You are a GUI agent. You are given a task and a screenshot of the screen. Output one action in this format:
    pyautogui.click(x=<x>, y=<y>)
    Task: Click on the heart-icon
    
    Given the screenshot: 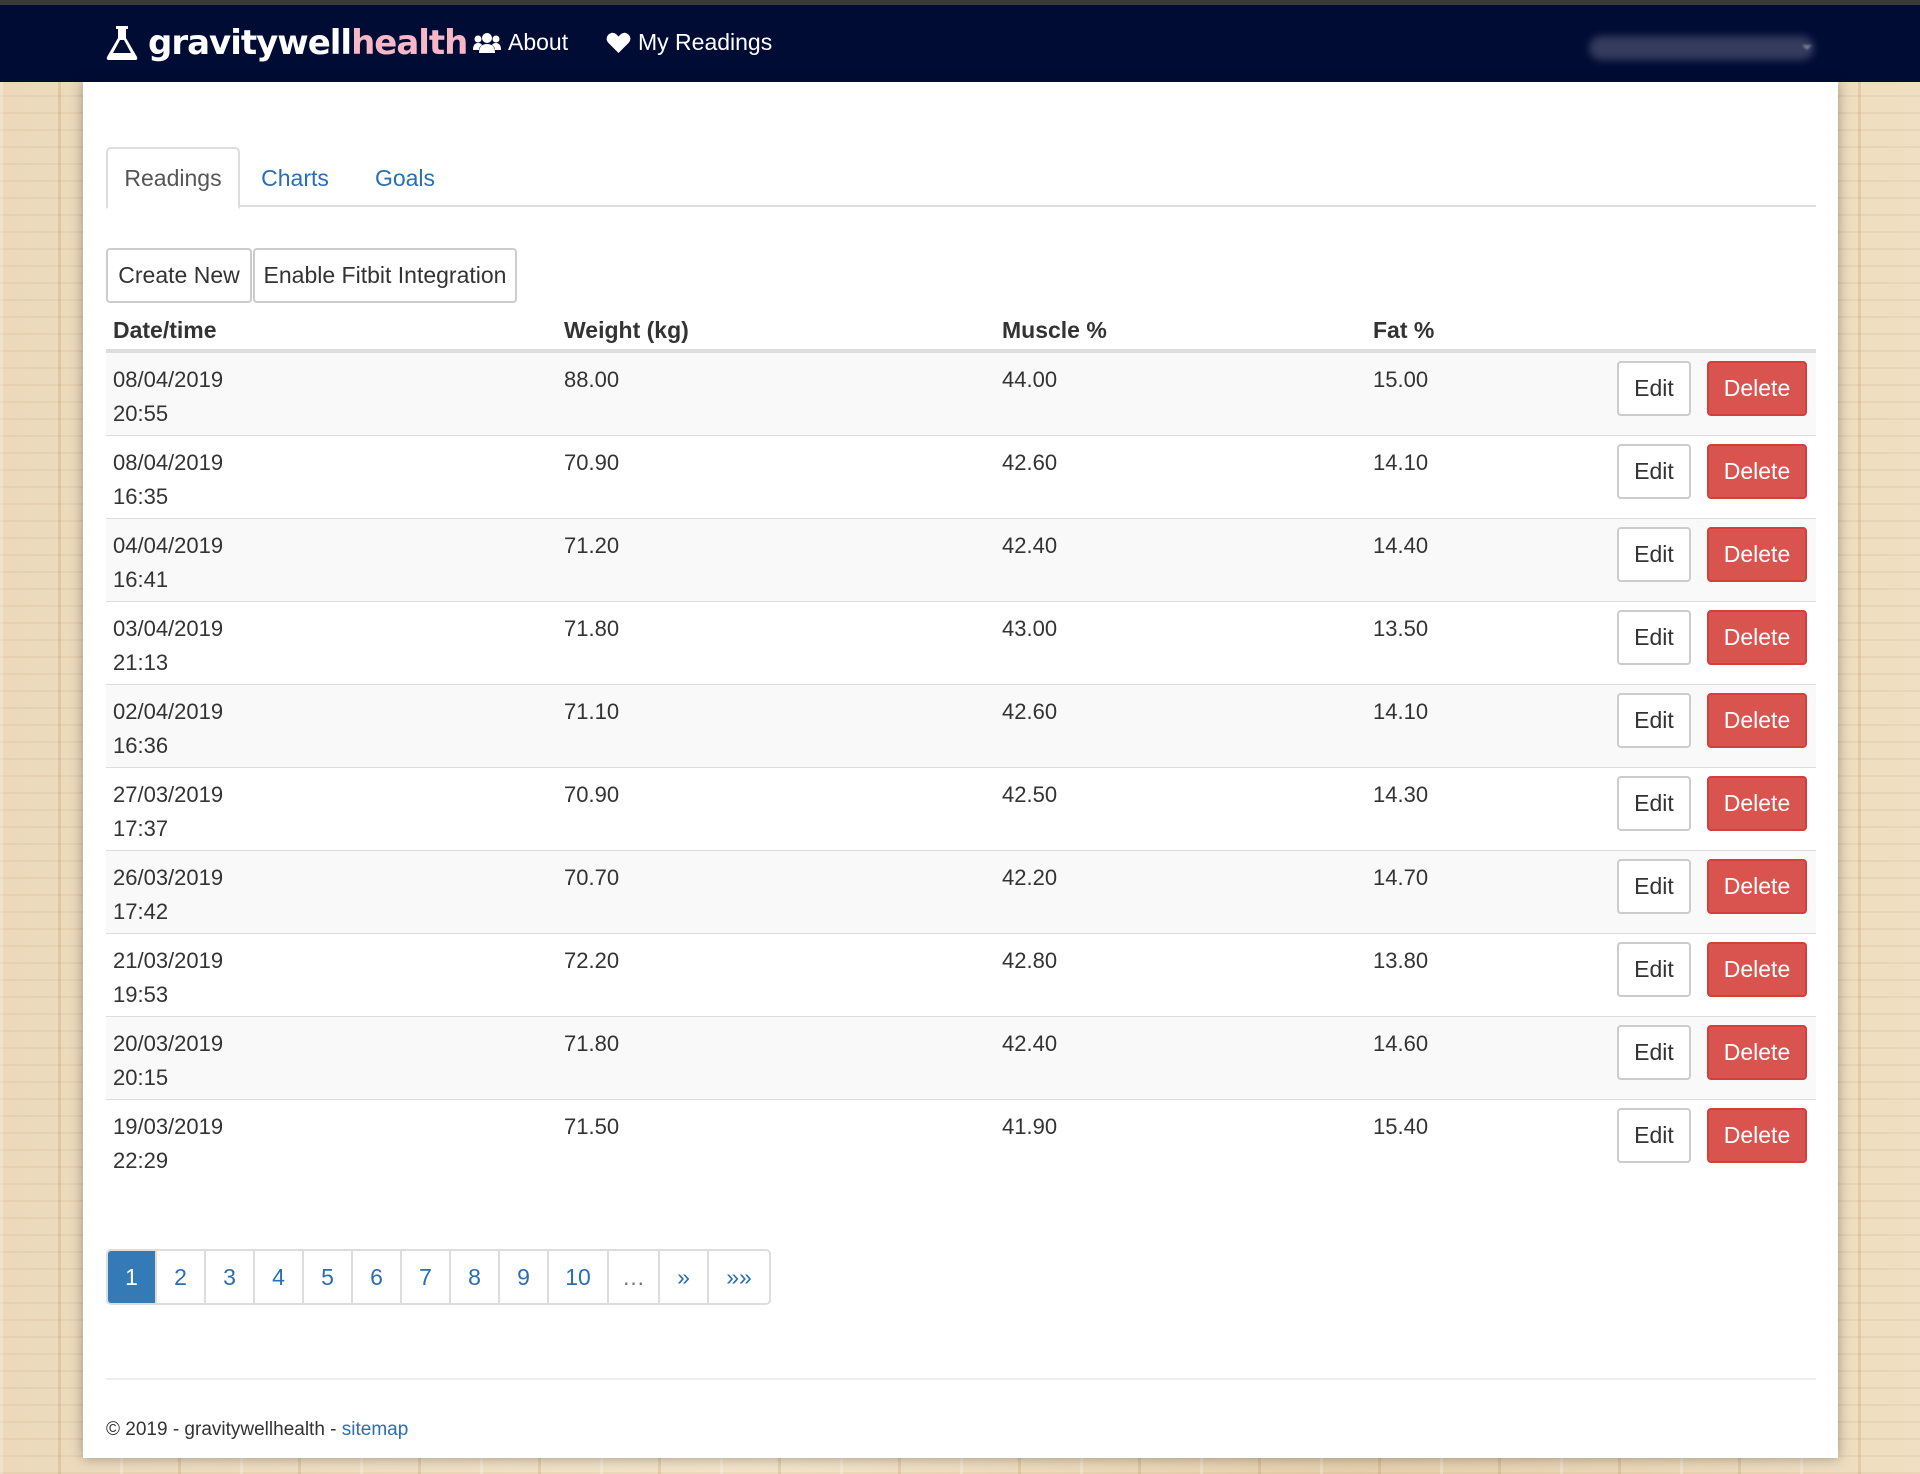 What is the action you would take?
    pyautogui.click(x=618, y=42)
    